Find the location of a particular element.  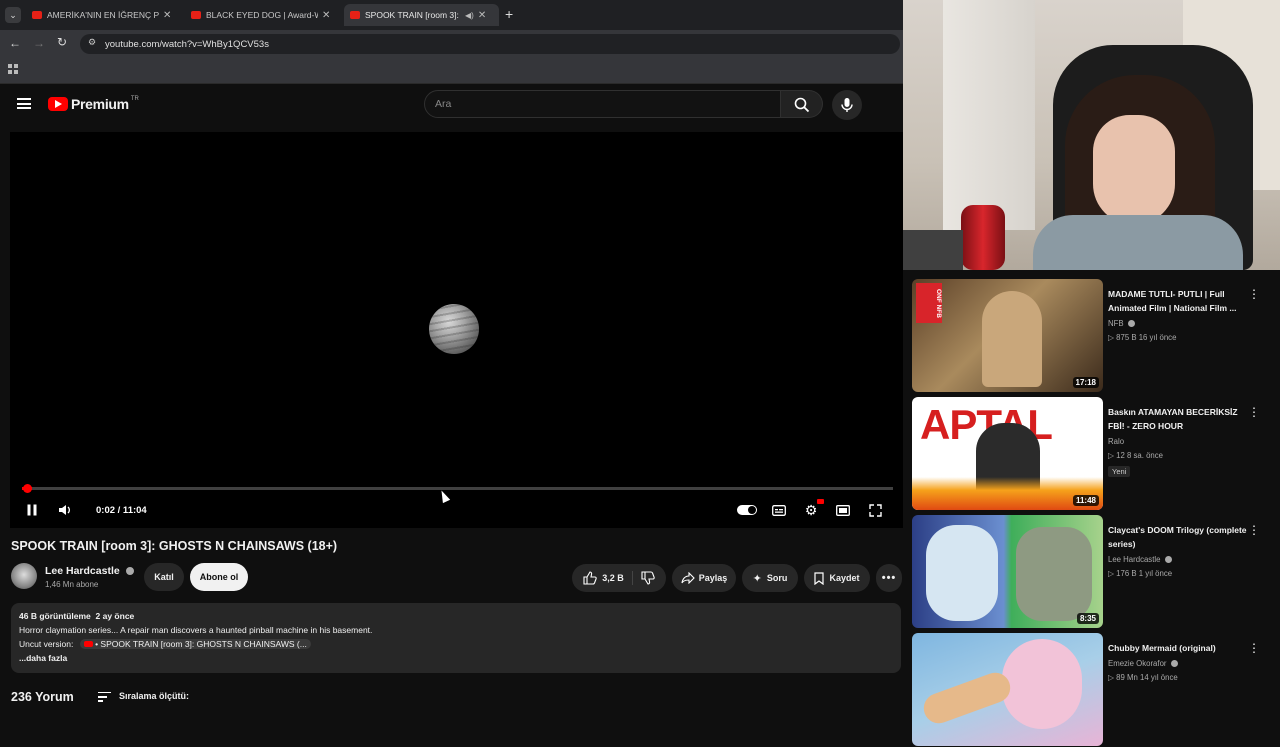

search-icon is located at coordinates (802, 105).